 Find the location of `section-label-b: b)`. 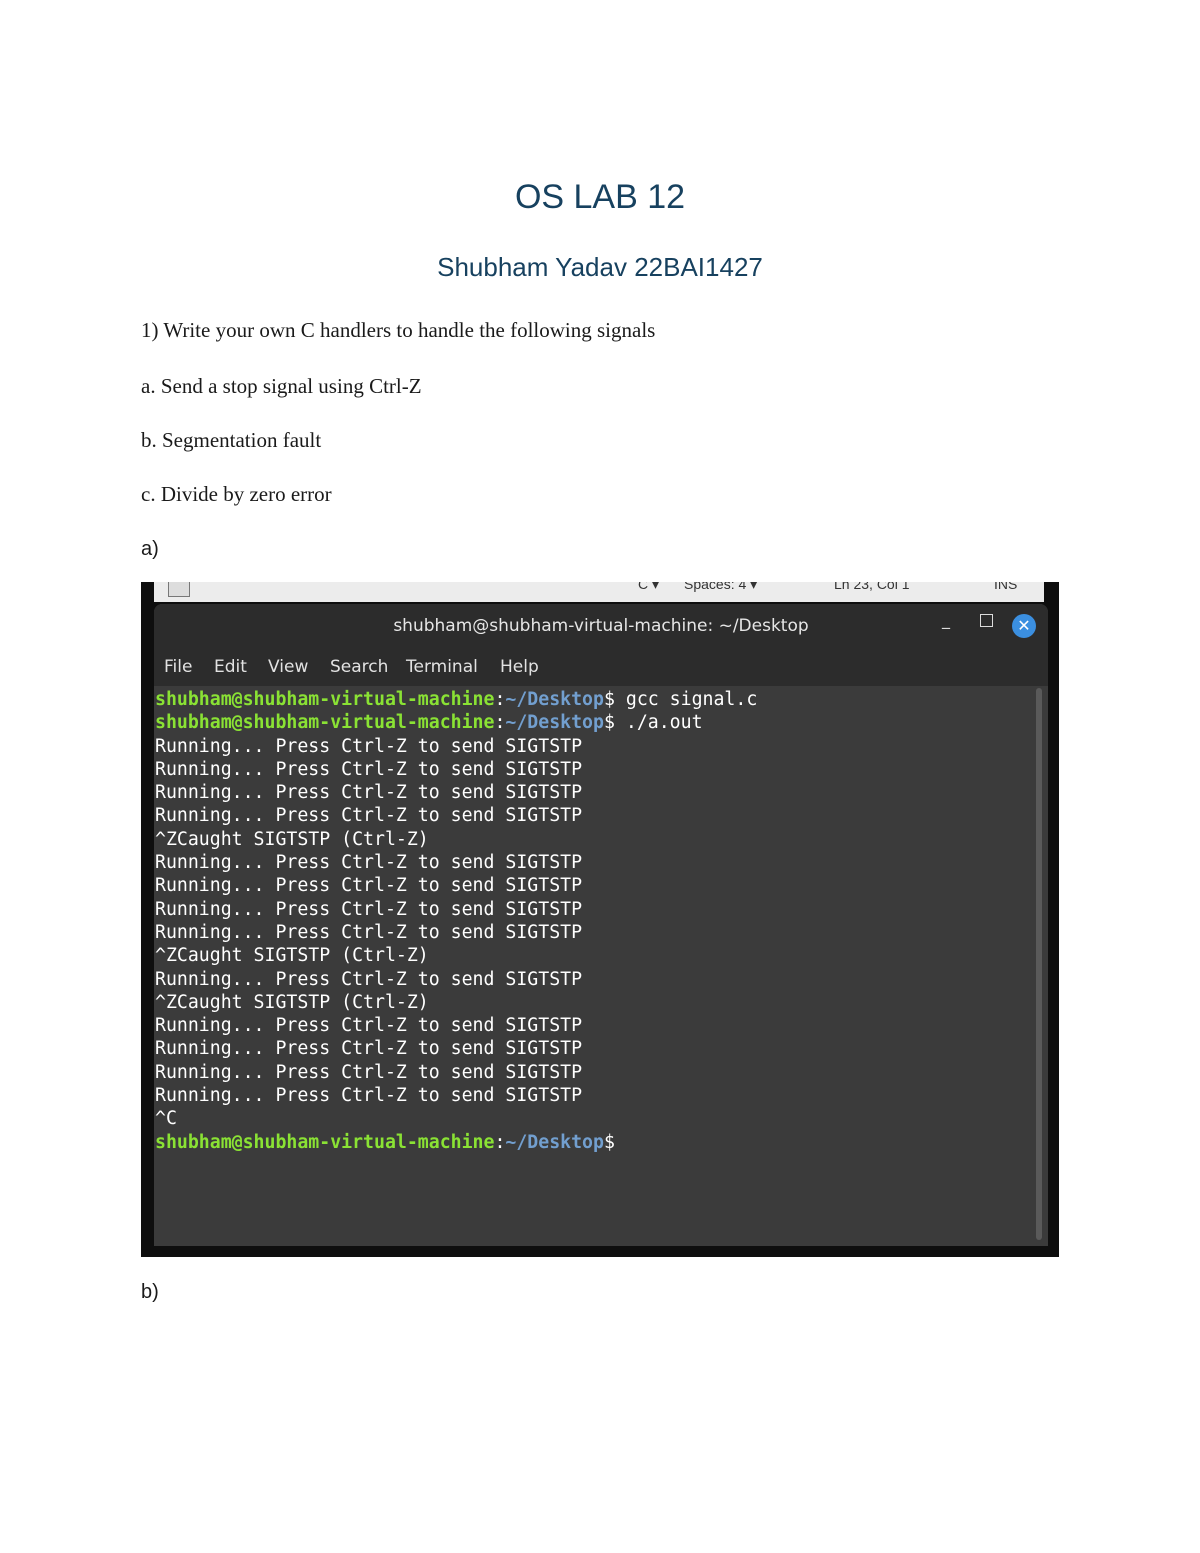

section-label-b: b) is located at coordinates (150, 1292).